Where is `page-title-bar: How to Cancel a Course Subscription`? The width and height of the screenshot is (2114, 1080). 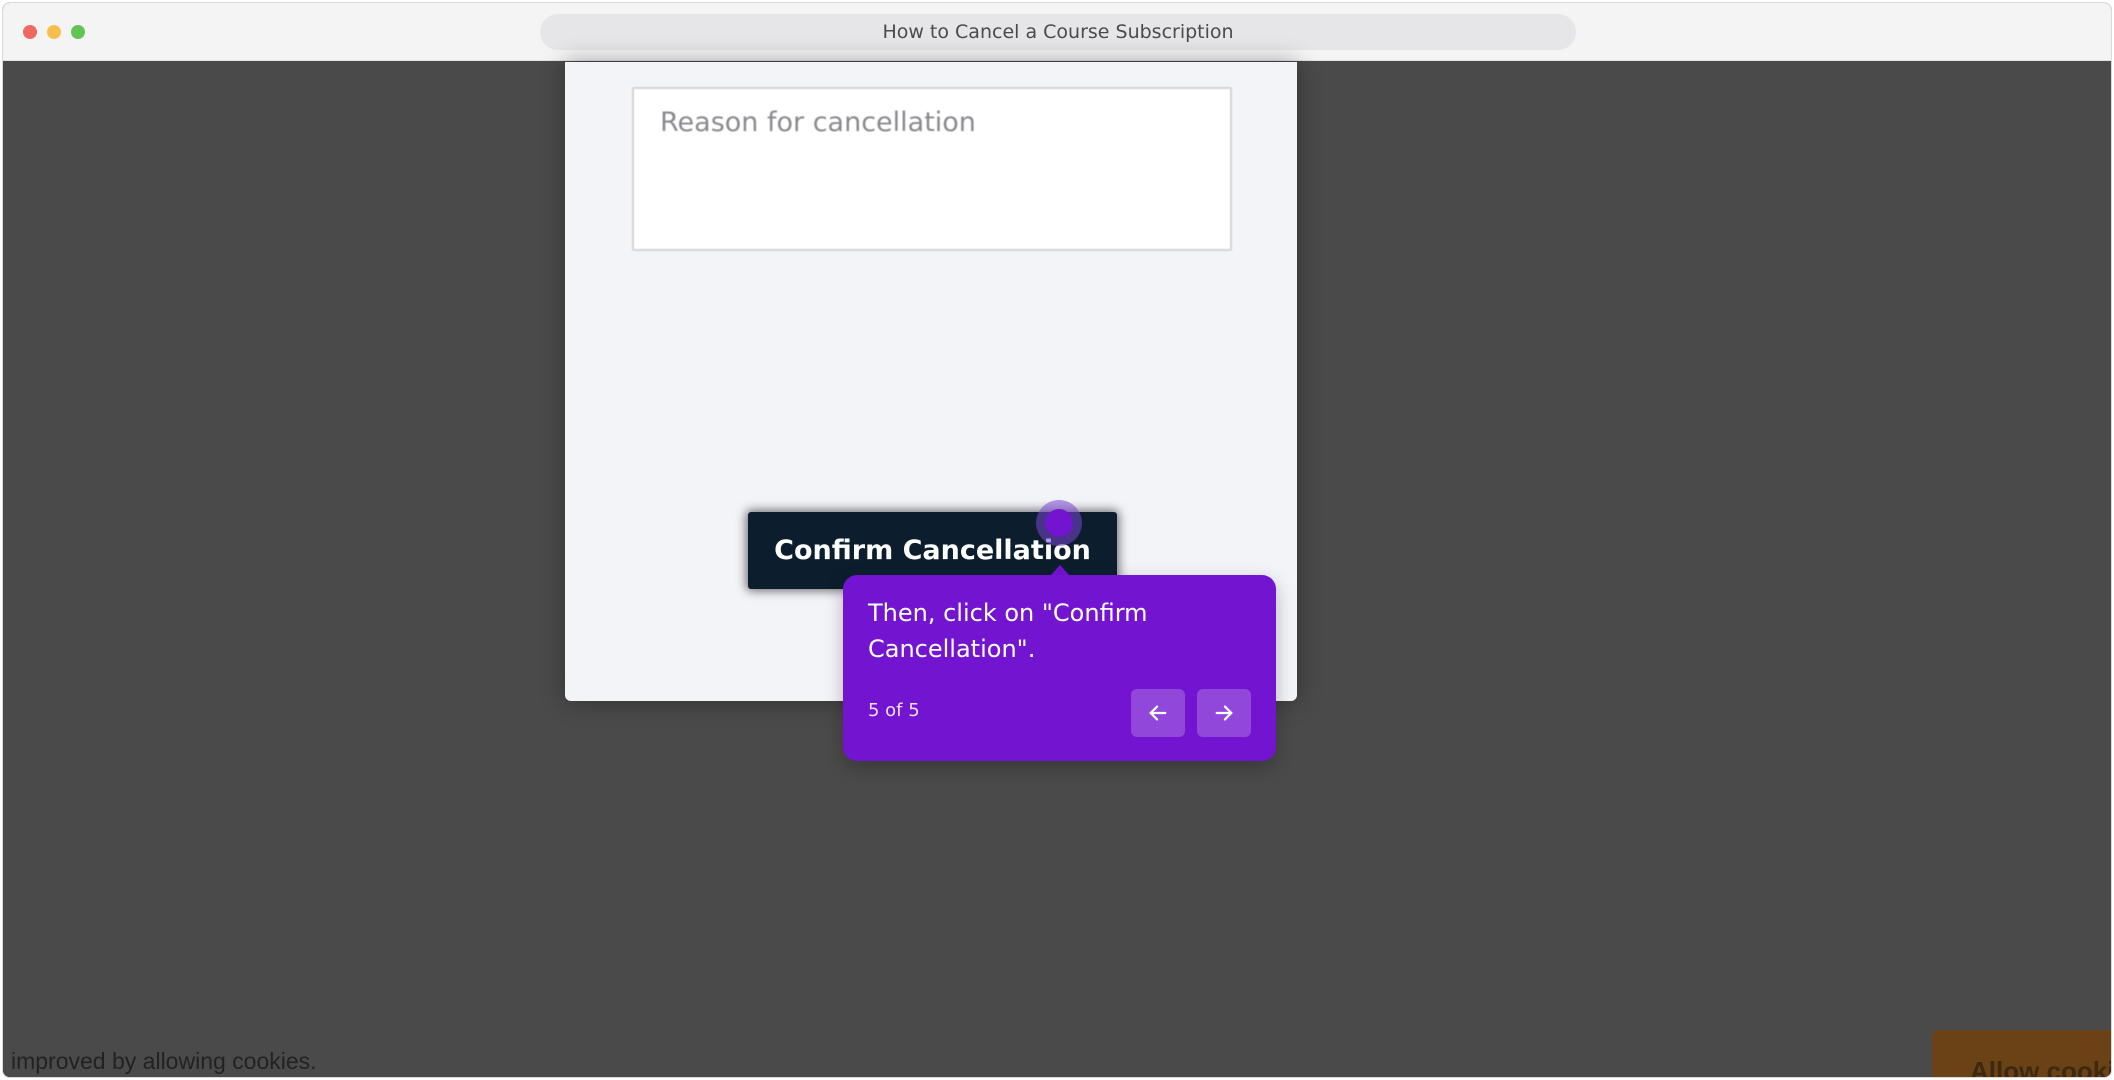 page-title-bar: How to Cancel a Course Subscription is located at coordinates (1058, 32).